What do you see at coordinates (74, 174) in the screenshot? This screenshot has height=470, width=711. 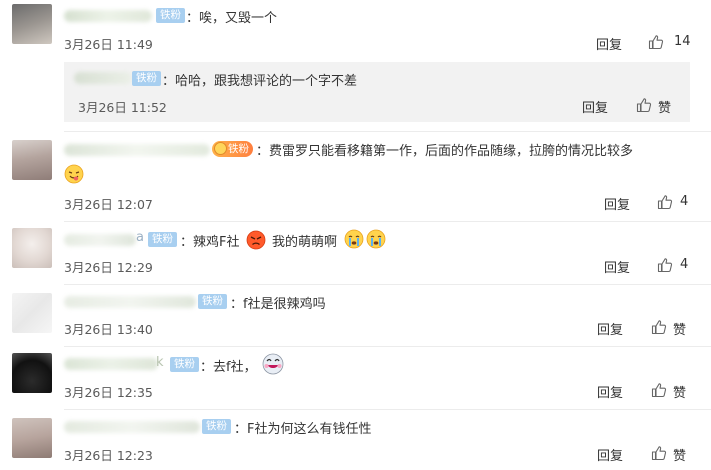 I see `tongue-emoji-icon` at bounding box center [74, 174].